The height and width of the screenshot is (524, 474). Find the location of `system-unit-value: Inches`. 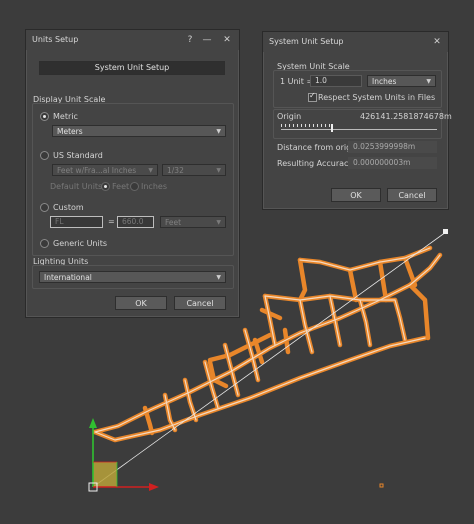

system-unit-value: Inches is located at coordinates (384, 81).